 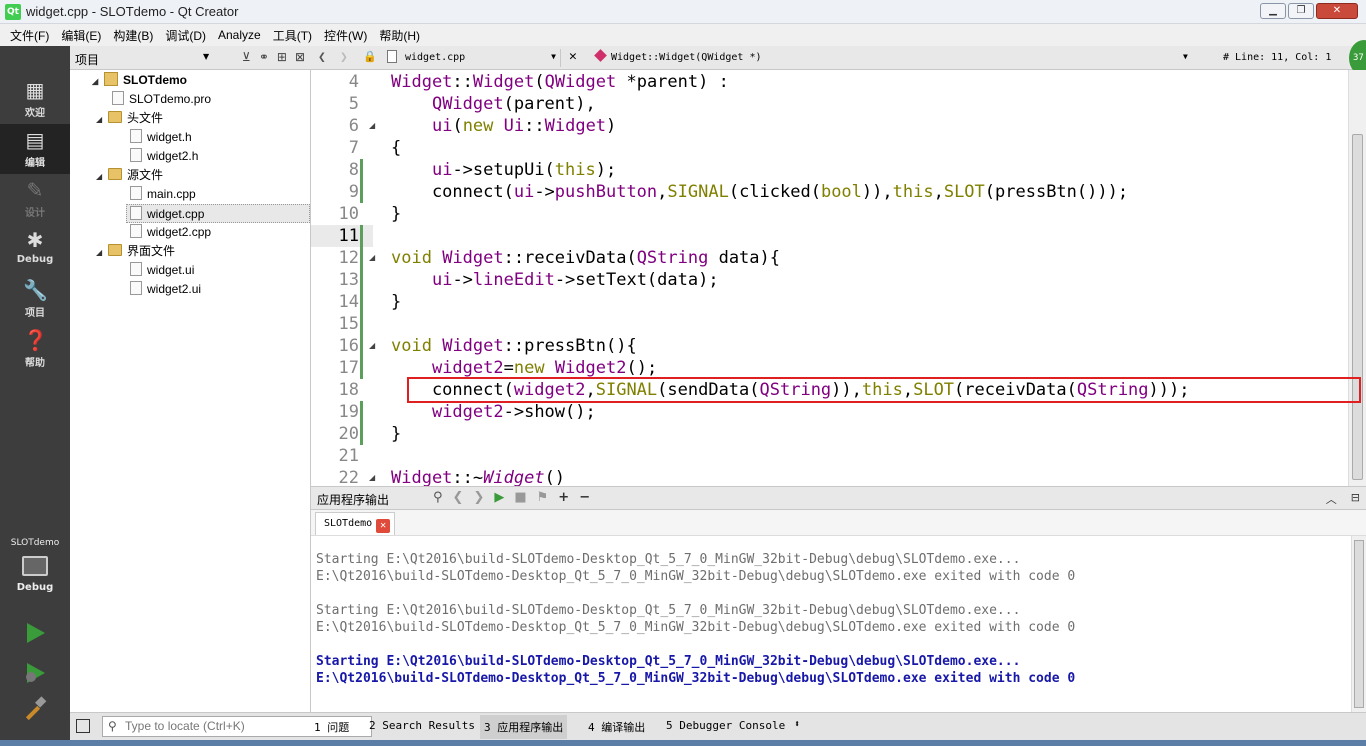 I want to click on maximize-pane-icon: ︿, so click(x=1331, y=499).